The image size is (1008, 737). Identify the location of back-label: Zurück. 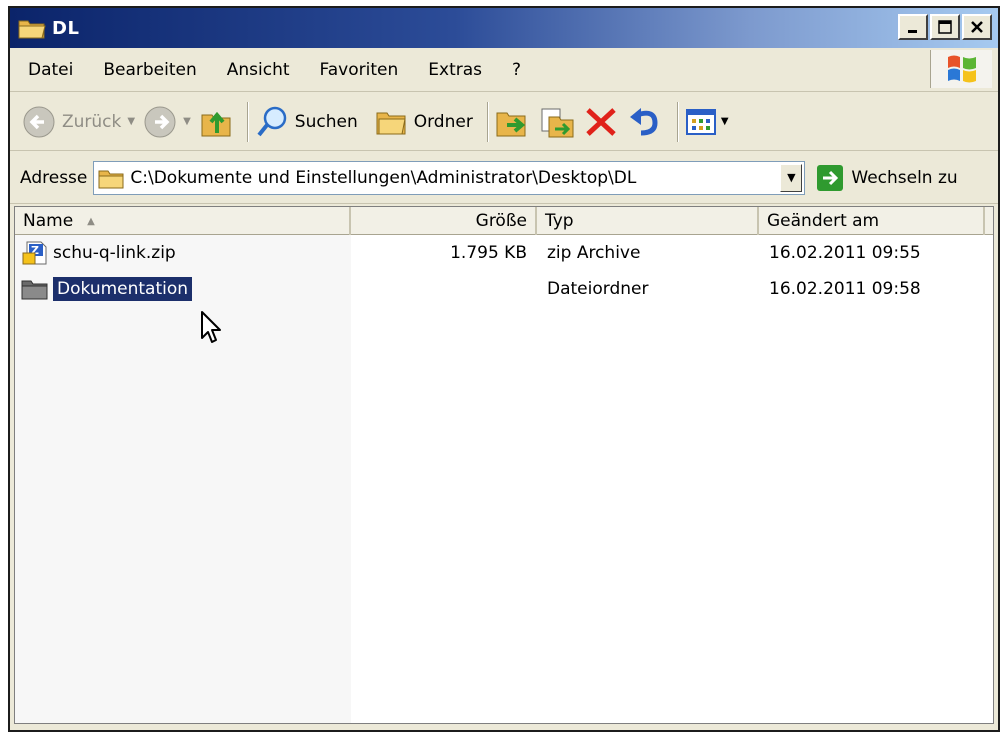
(92, 121).